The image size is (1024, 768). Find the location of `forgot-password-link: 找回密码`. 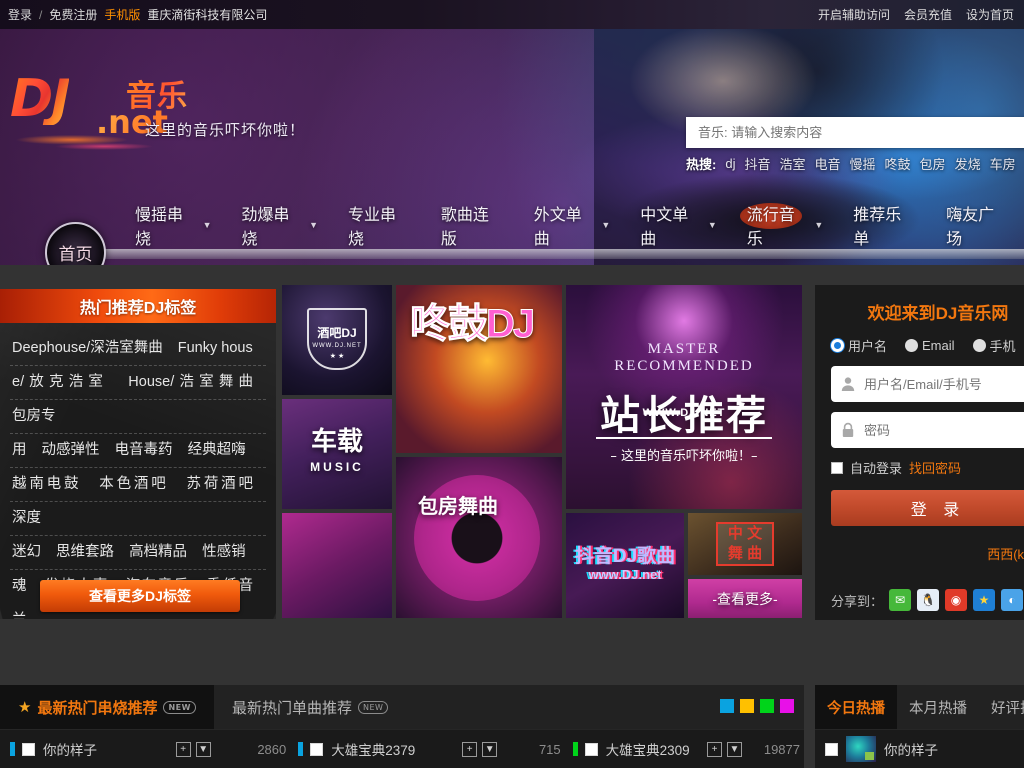

forgot-password-link: 找回密码 is located at coordinates (935, 467).